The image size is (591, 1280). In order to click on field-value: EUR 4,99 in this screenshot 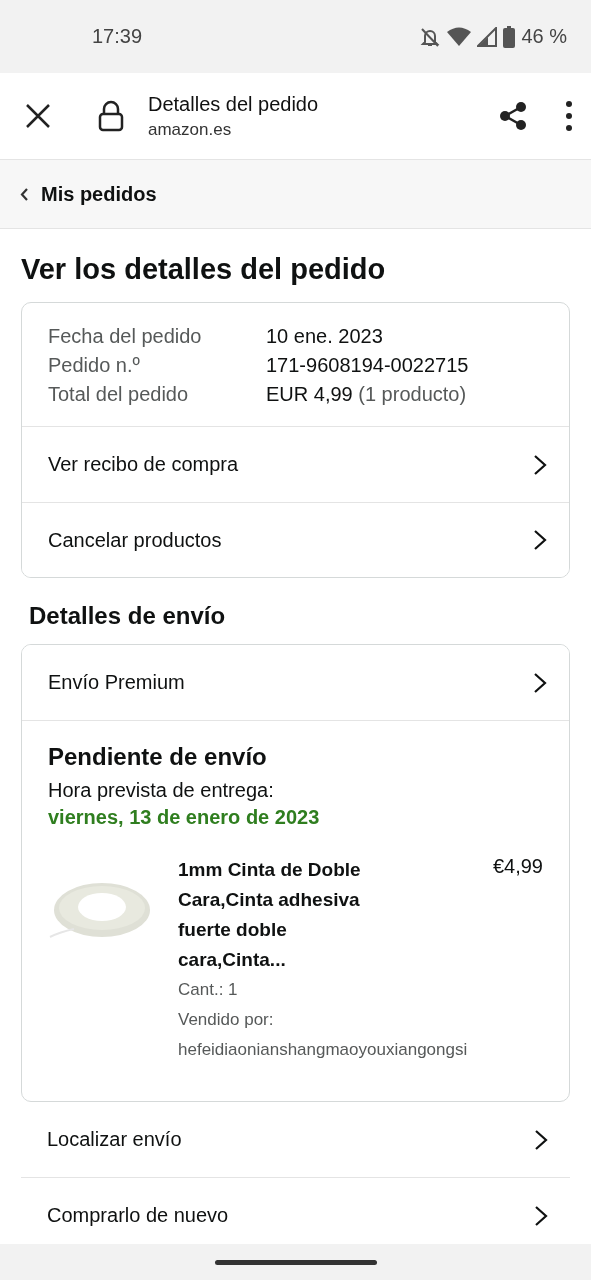, I will do `click(309, 394)`.